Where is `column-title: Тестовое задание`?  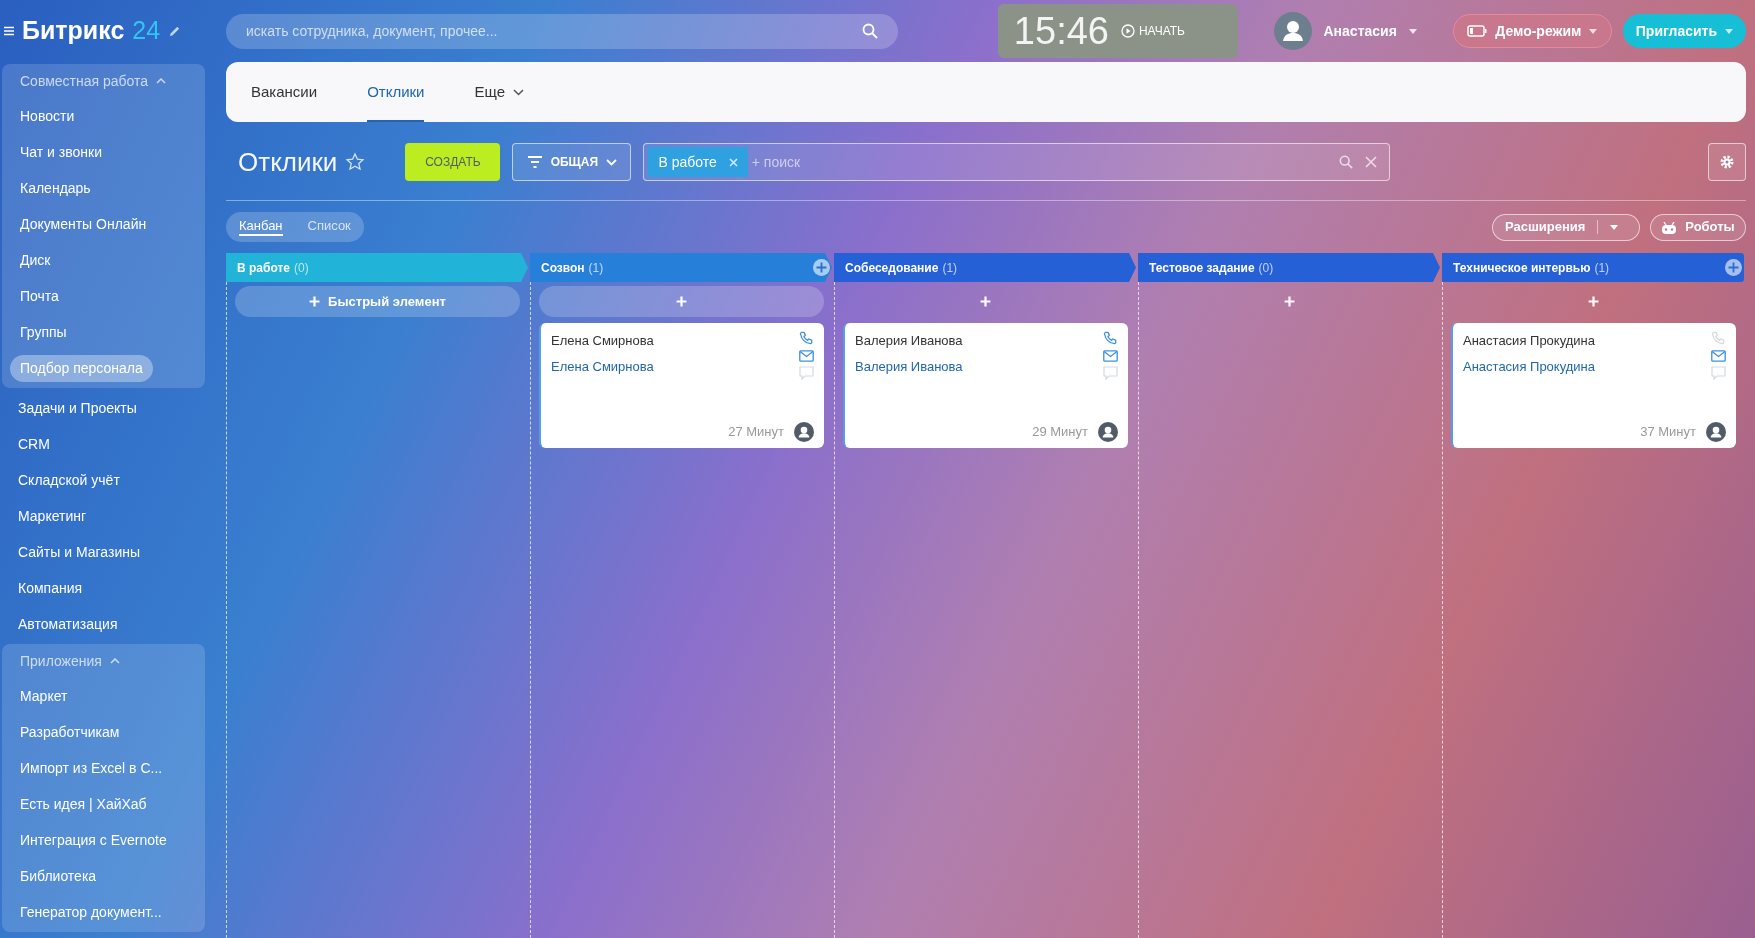 column-title: Тестовое задание is located at coordinates (1202, 268).